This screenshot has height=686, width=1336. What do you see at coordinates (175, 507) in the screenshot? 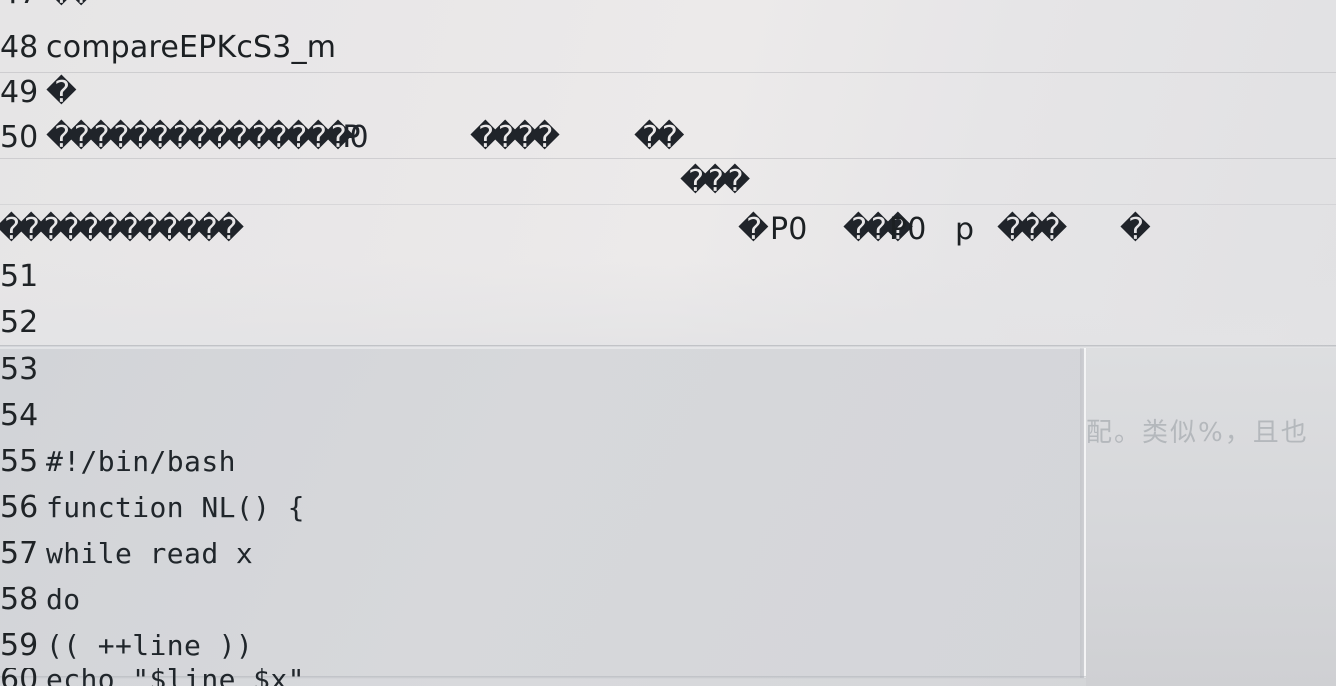
I see `bash-function-decl: function NL() {` at bounding box center [175, 507].